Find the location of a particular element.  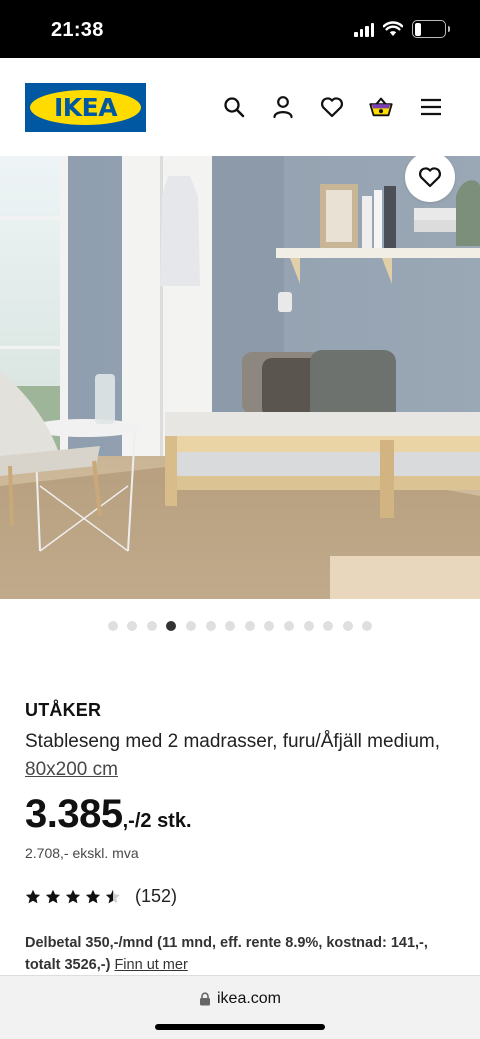

financing-link: Finn ut mer is located at coordinates (150, 965).